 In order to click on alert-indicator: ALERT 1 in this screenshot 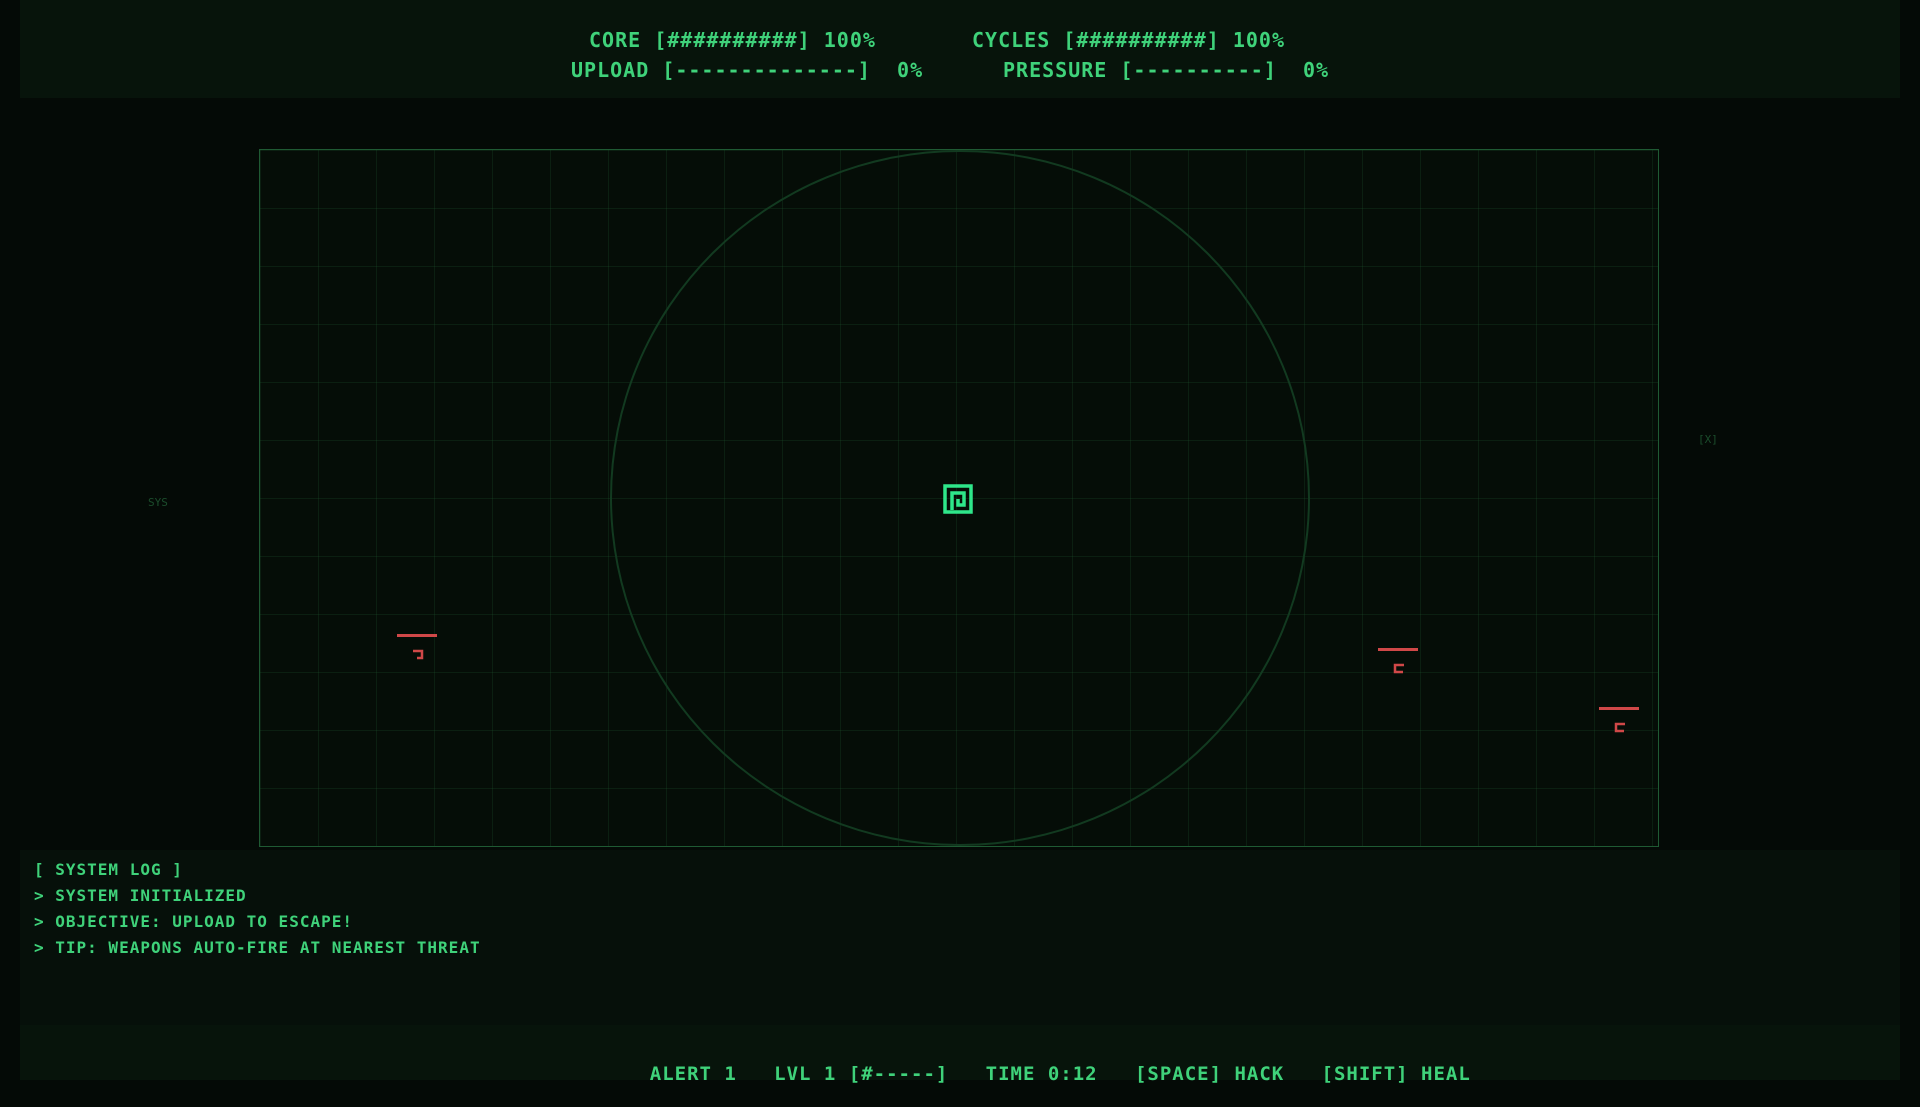, I will do `click(693, 1074)`.